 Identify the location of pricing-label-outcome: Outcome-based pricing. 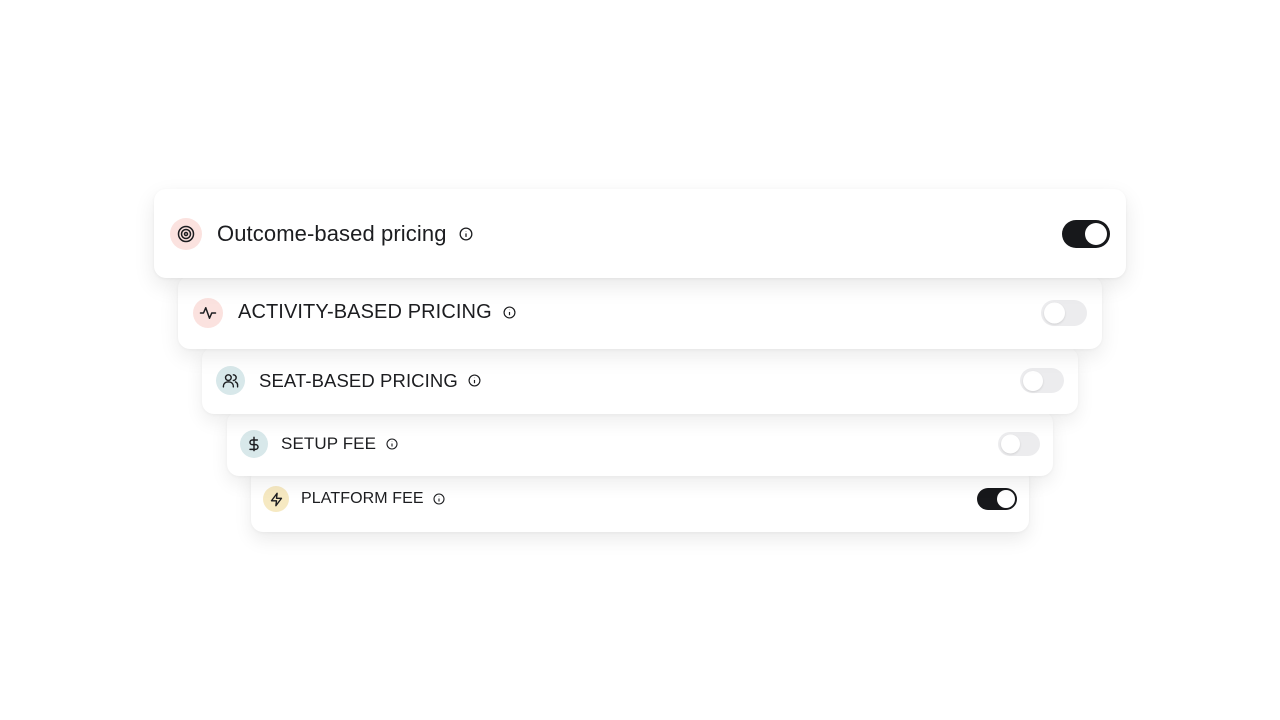
(332, 233).